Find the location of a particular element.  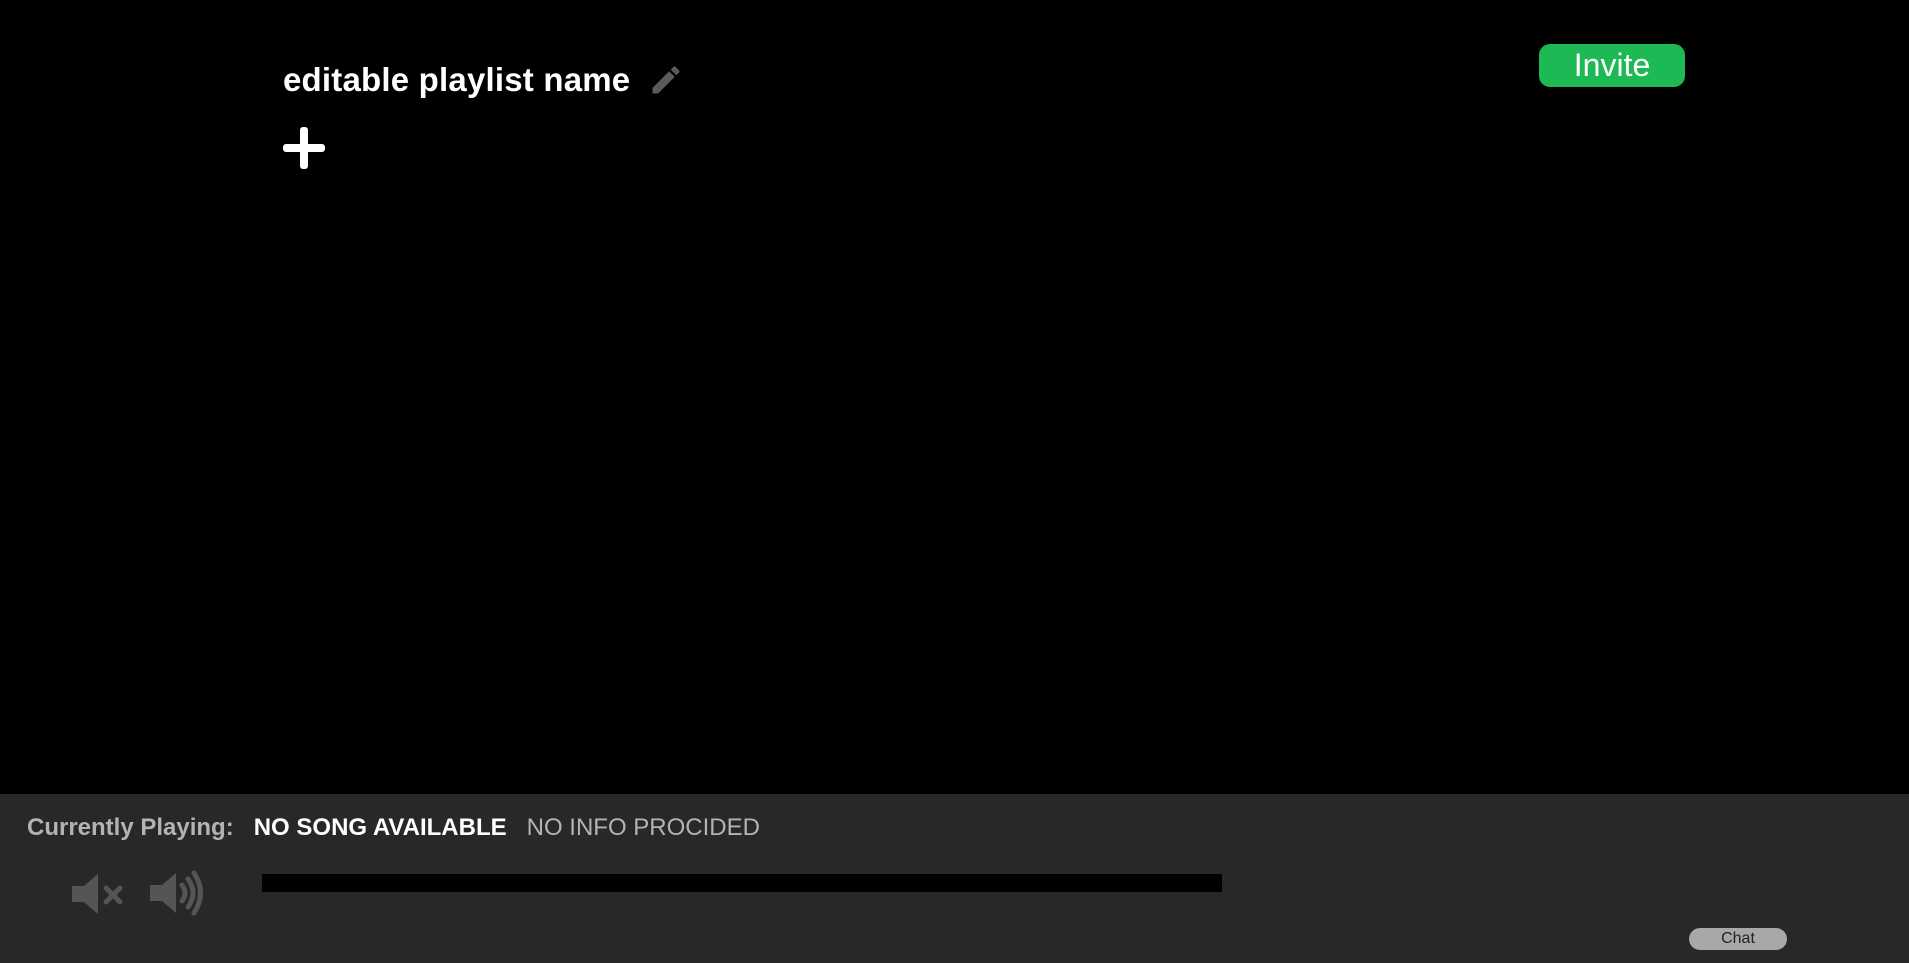

pencil-icon is located at coordinates (666, 80).